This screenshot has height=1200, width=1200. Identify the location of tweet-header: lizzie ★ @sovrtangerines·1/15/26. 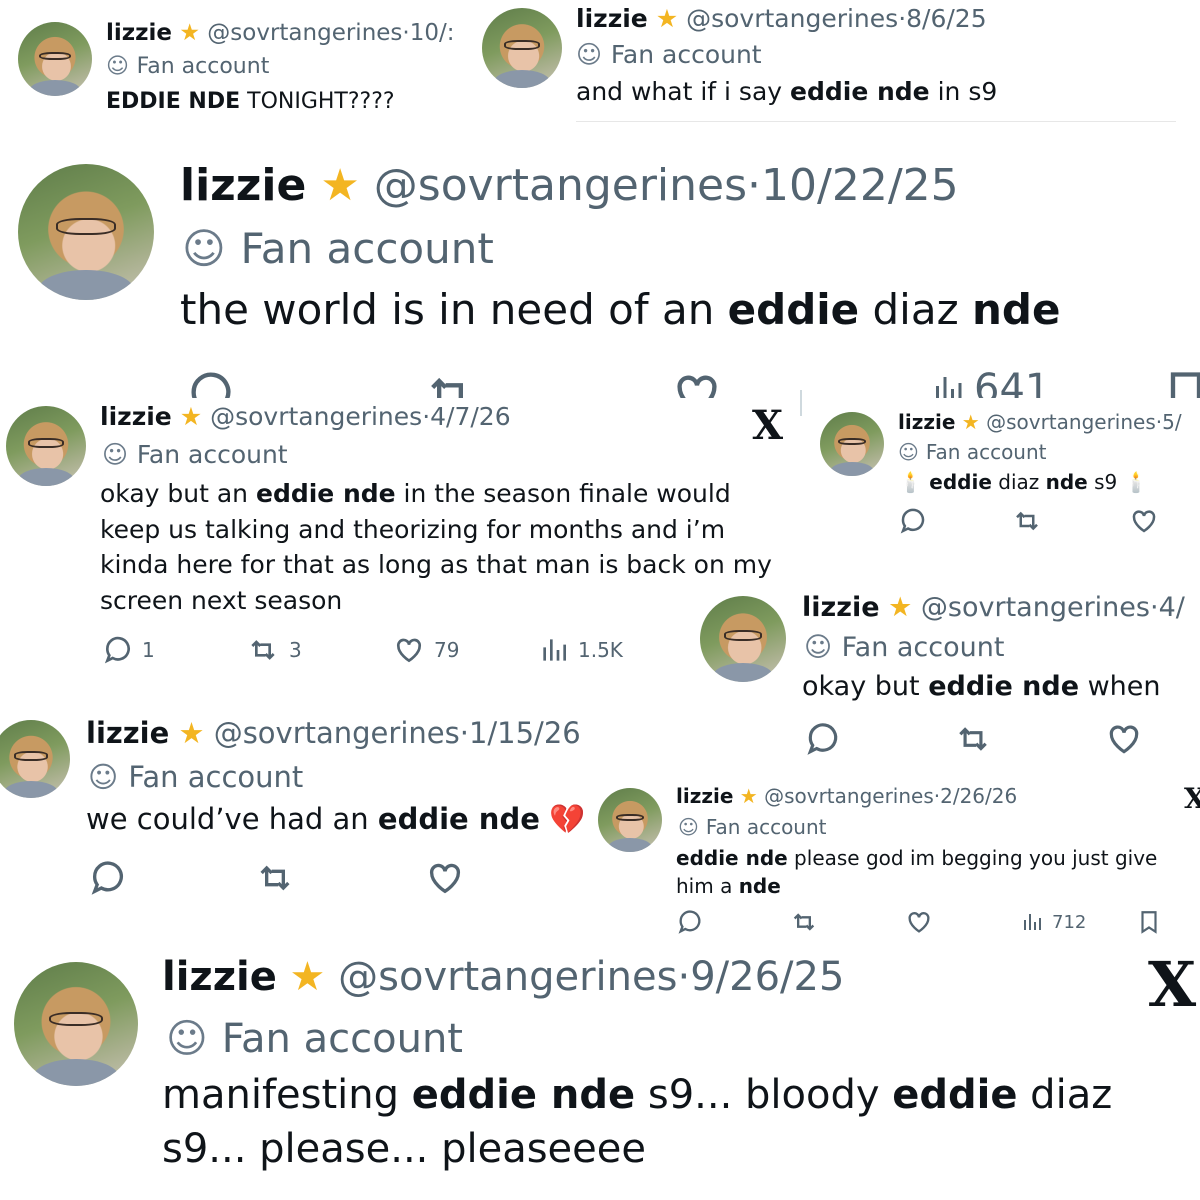
(333, 733).